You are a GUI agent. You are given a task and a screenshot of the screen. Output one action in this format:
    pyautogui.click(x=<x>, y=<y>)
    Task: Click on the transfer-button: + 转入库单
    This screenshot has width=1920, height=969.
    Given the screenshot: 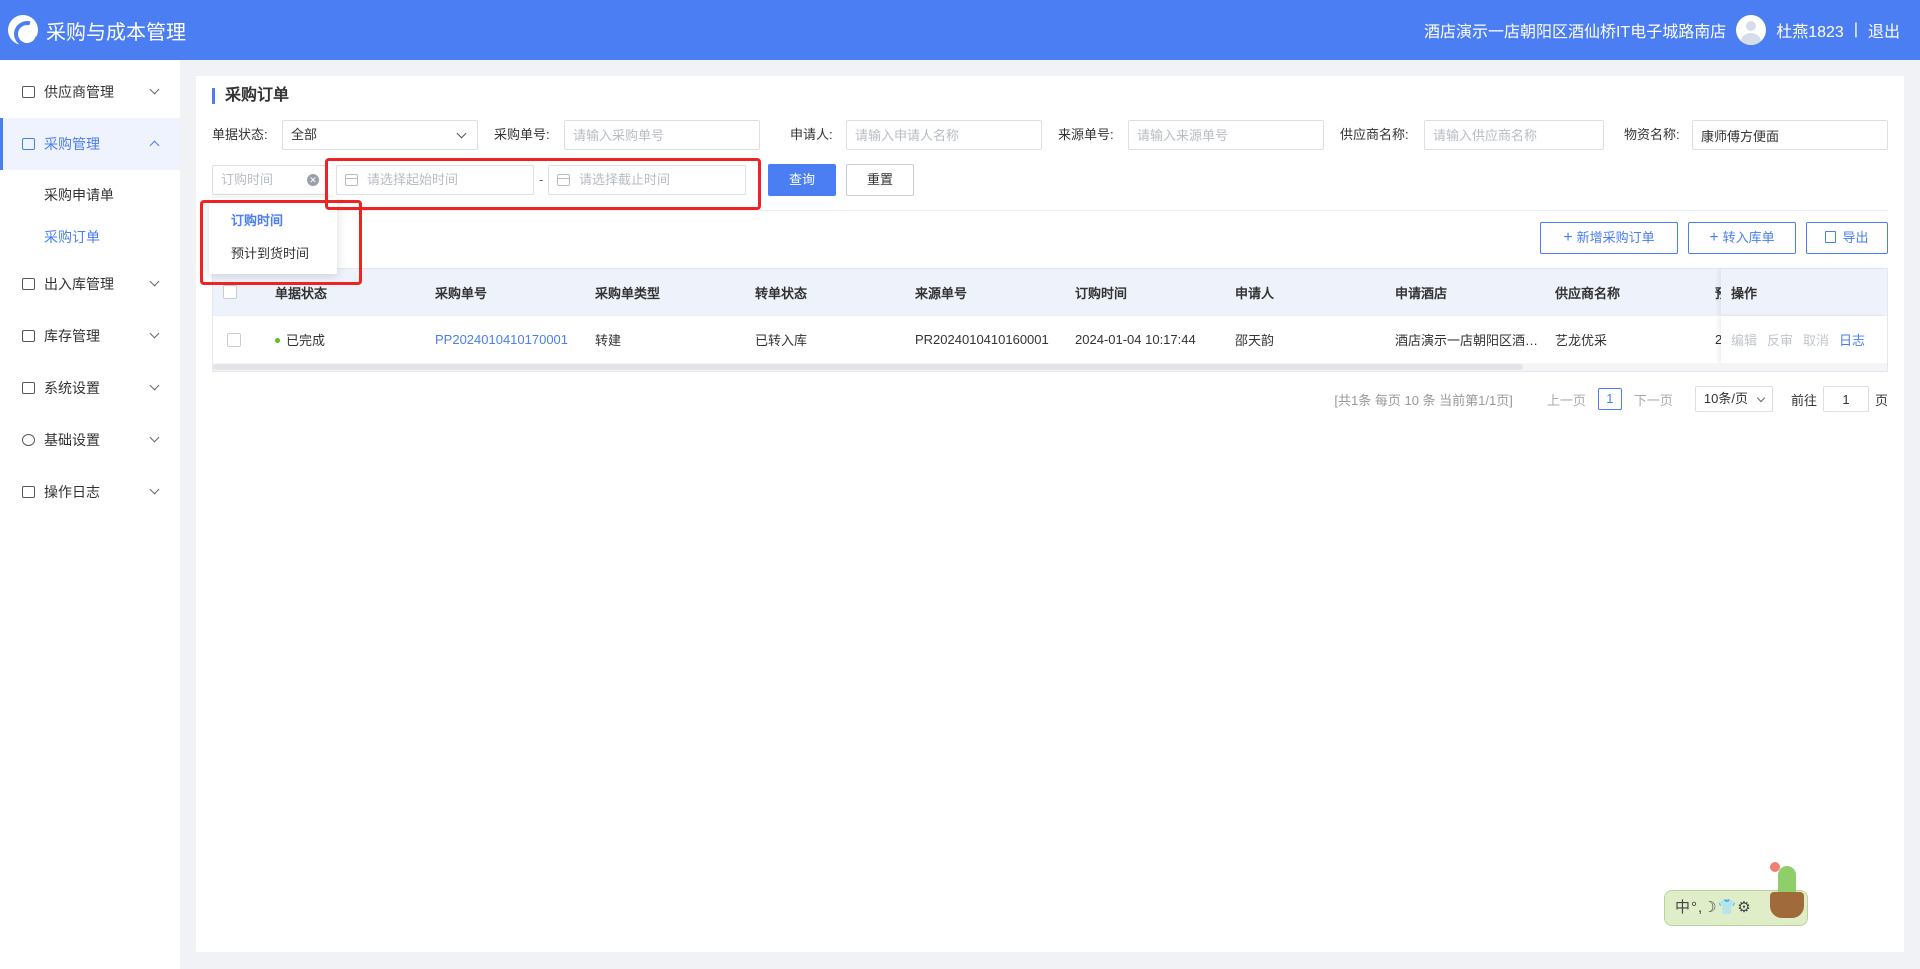 What is the action you would take?
    pyautogui.click(x=1742, y=238)
    